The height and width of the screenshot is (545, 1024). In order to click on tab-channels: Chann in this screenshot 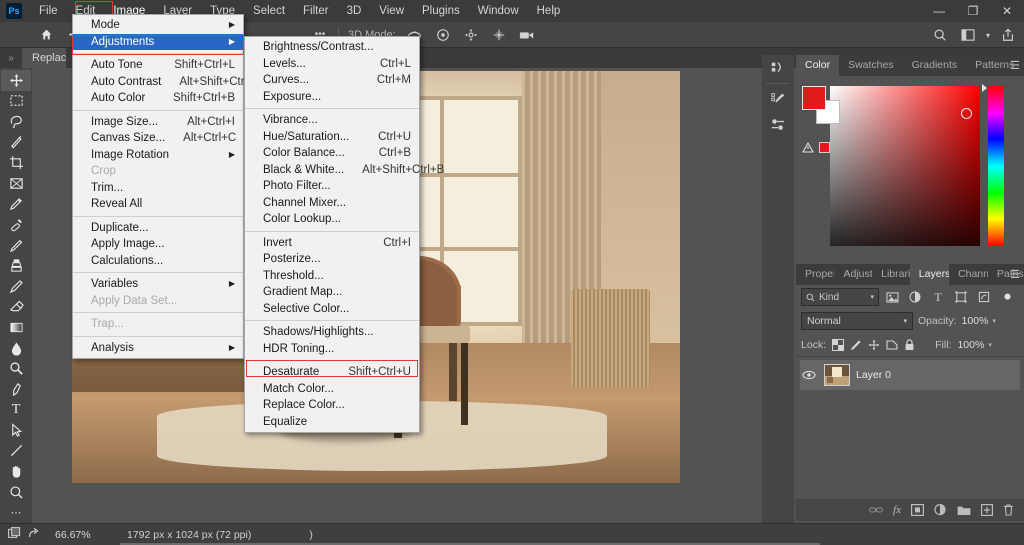, I will do `click(968, 274)`.